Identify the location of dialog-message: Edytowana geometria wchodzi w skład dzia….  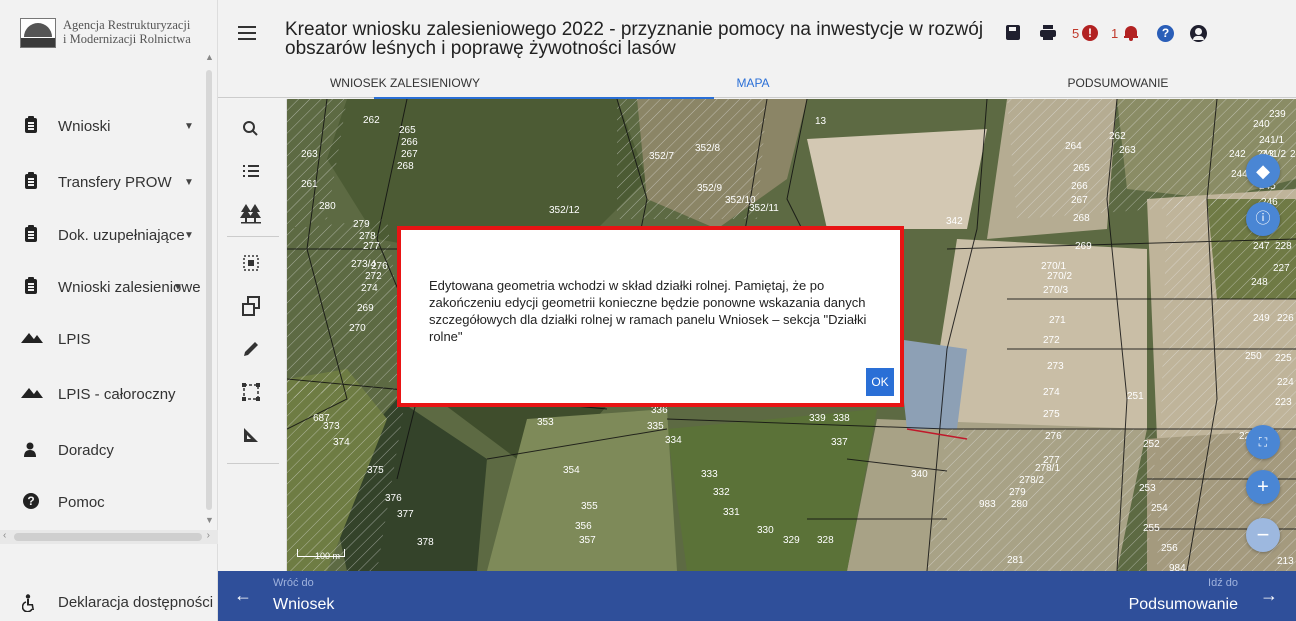
(648, 311).